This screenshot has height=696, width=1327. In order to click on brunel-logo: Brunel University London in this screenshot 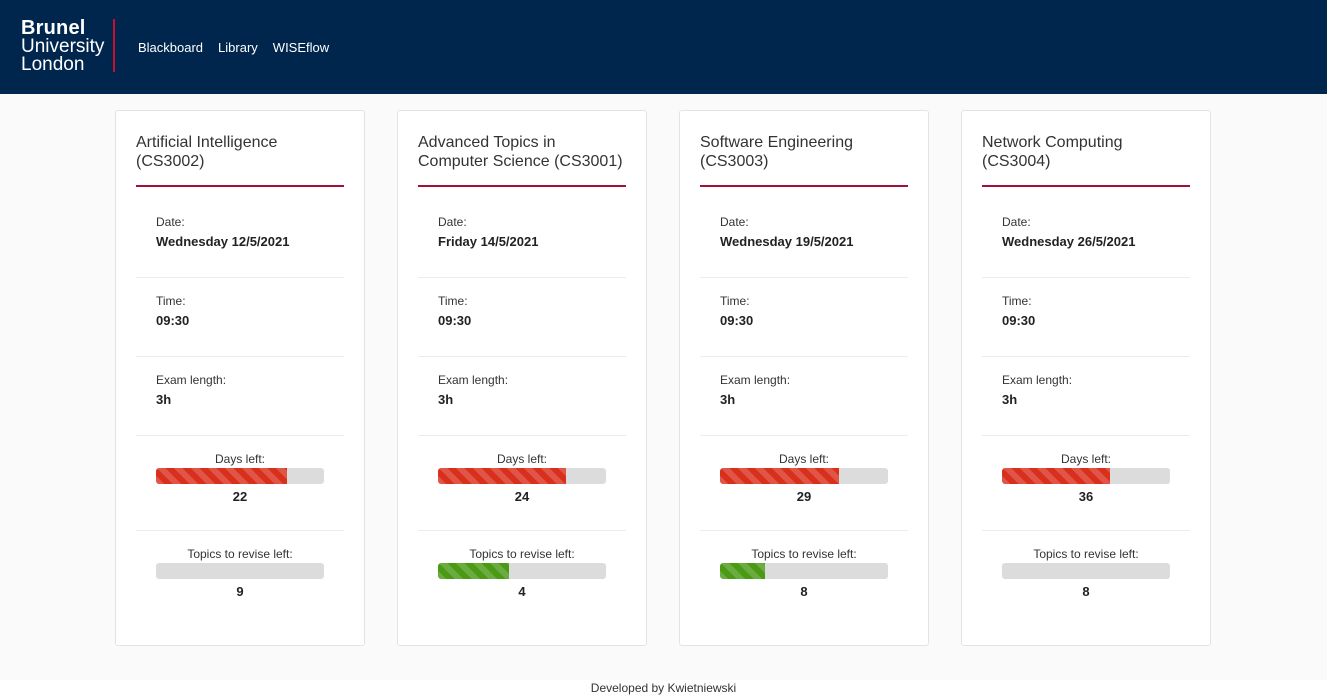, I will do `click(62, 46)`.